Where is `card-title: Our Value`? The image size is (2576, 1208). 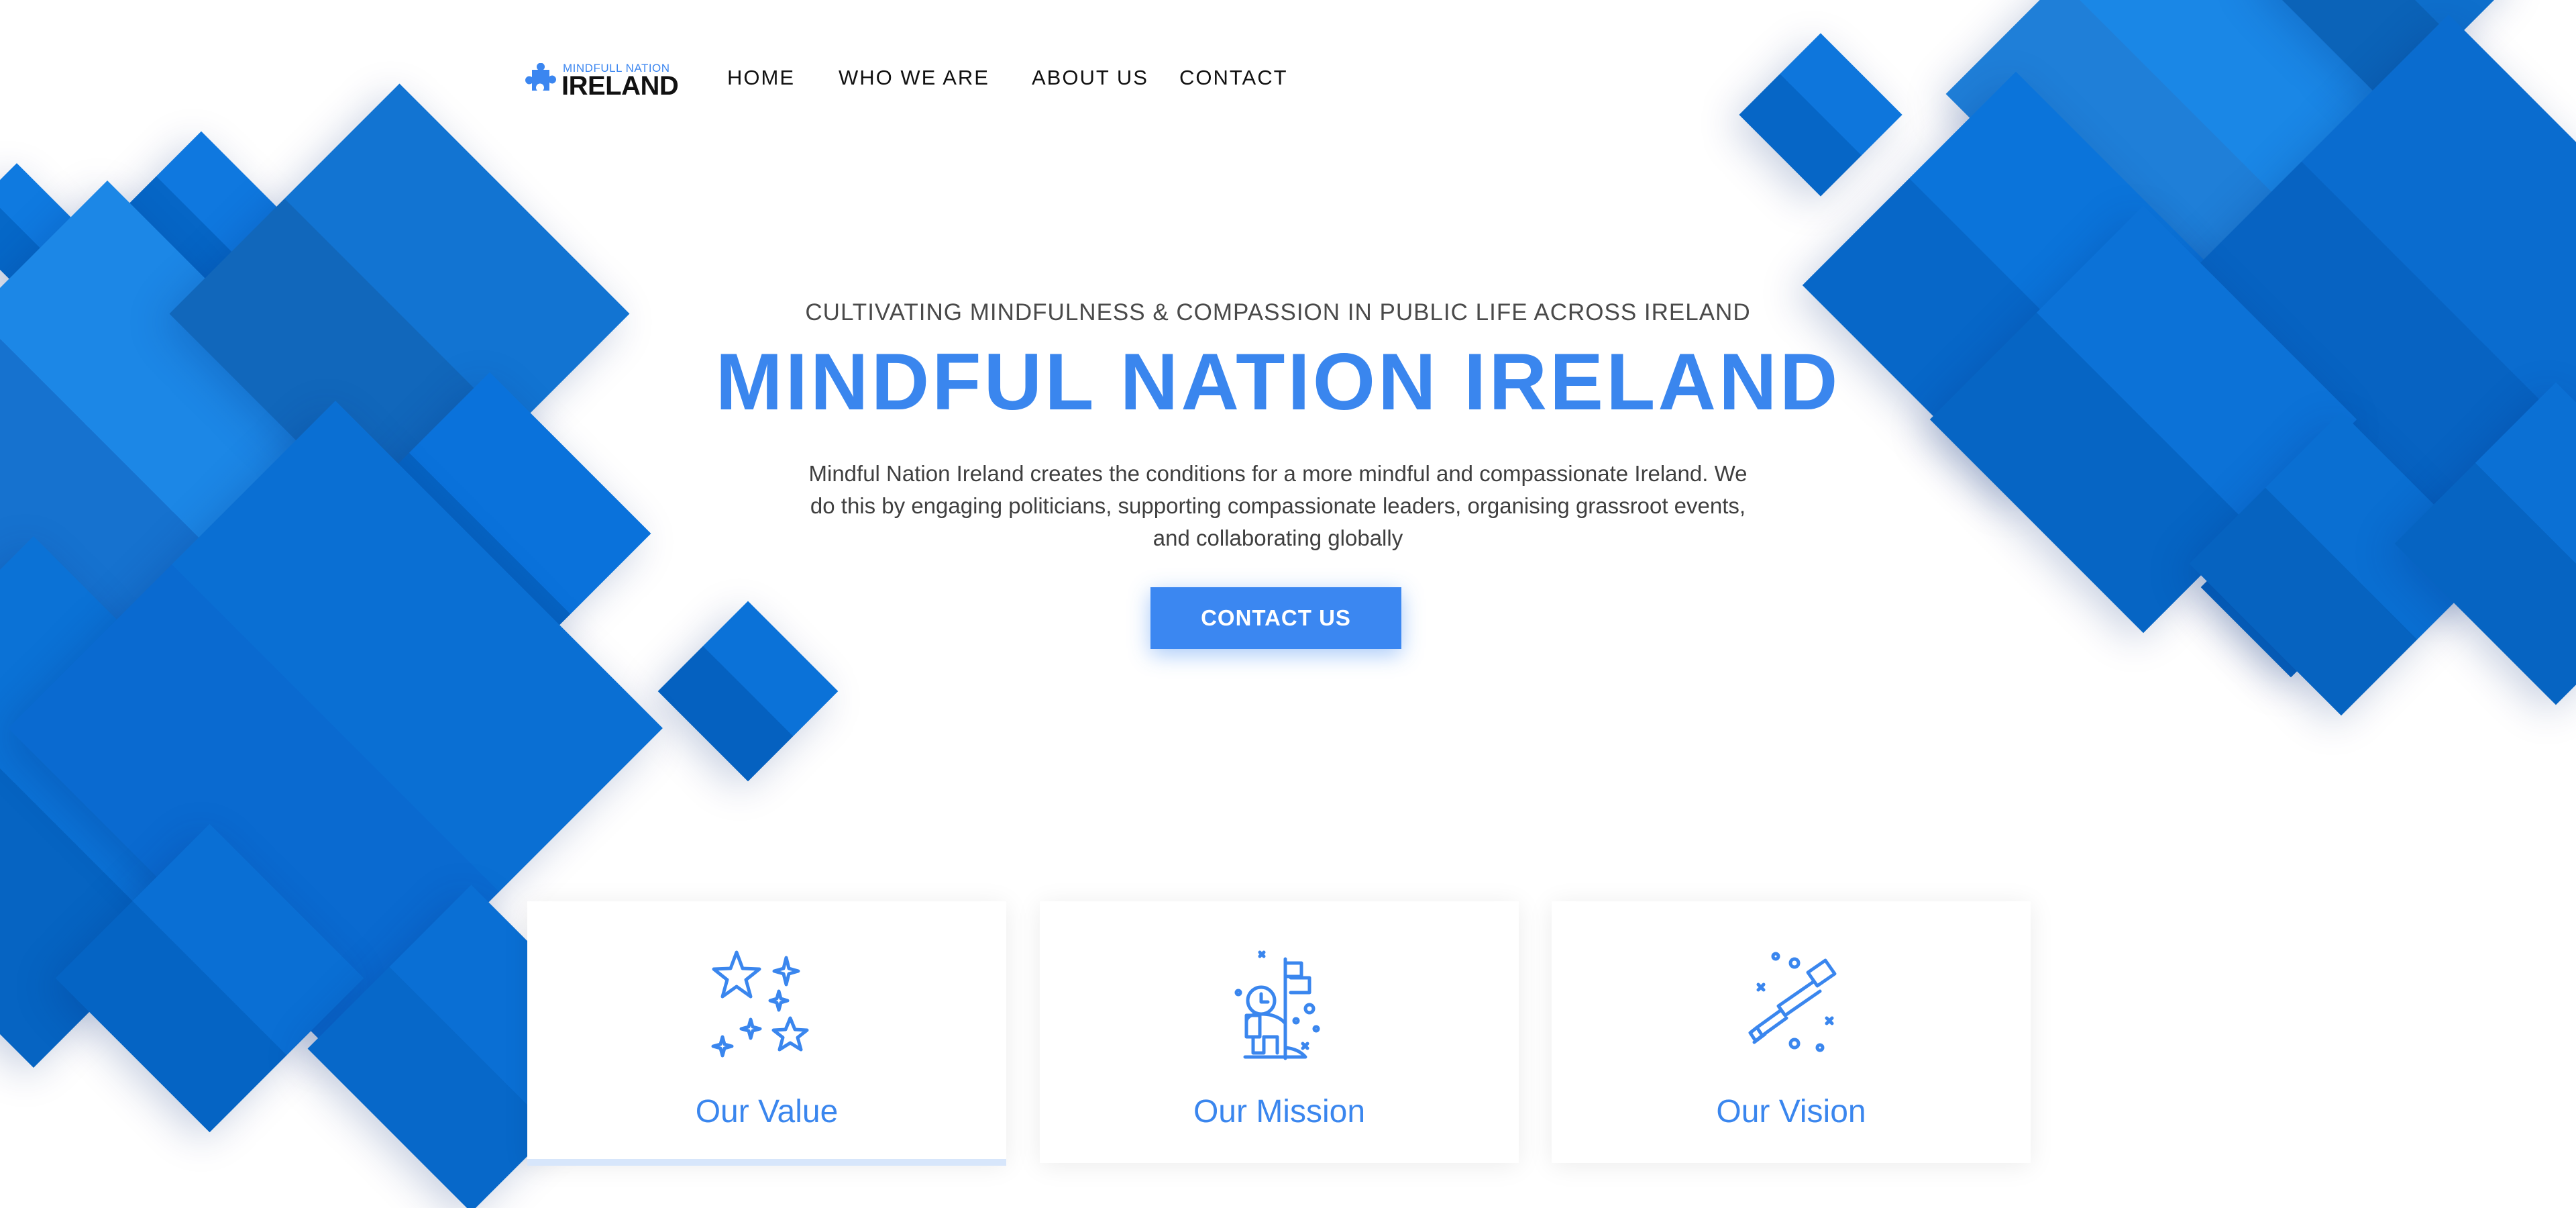 card-title: Our Value is located at coordinates (767, 1111).